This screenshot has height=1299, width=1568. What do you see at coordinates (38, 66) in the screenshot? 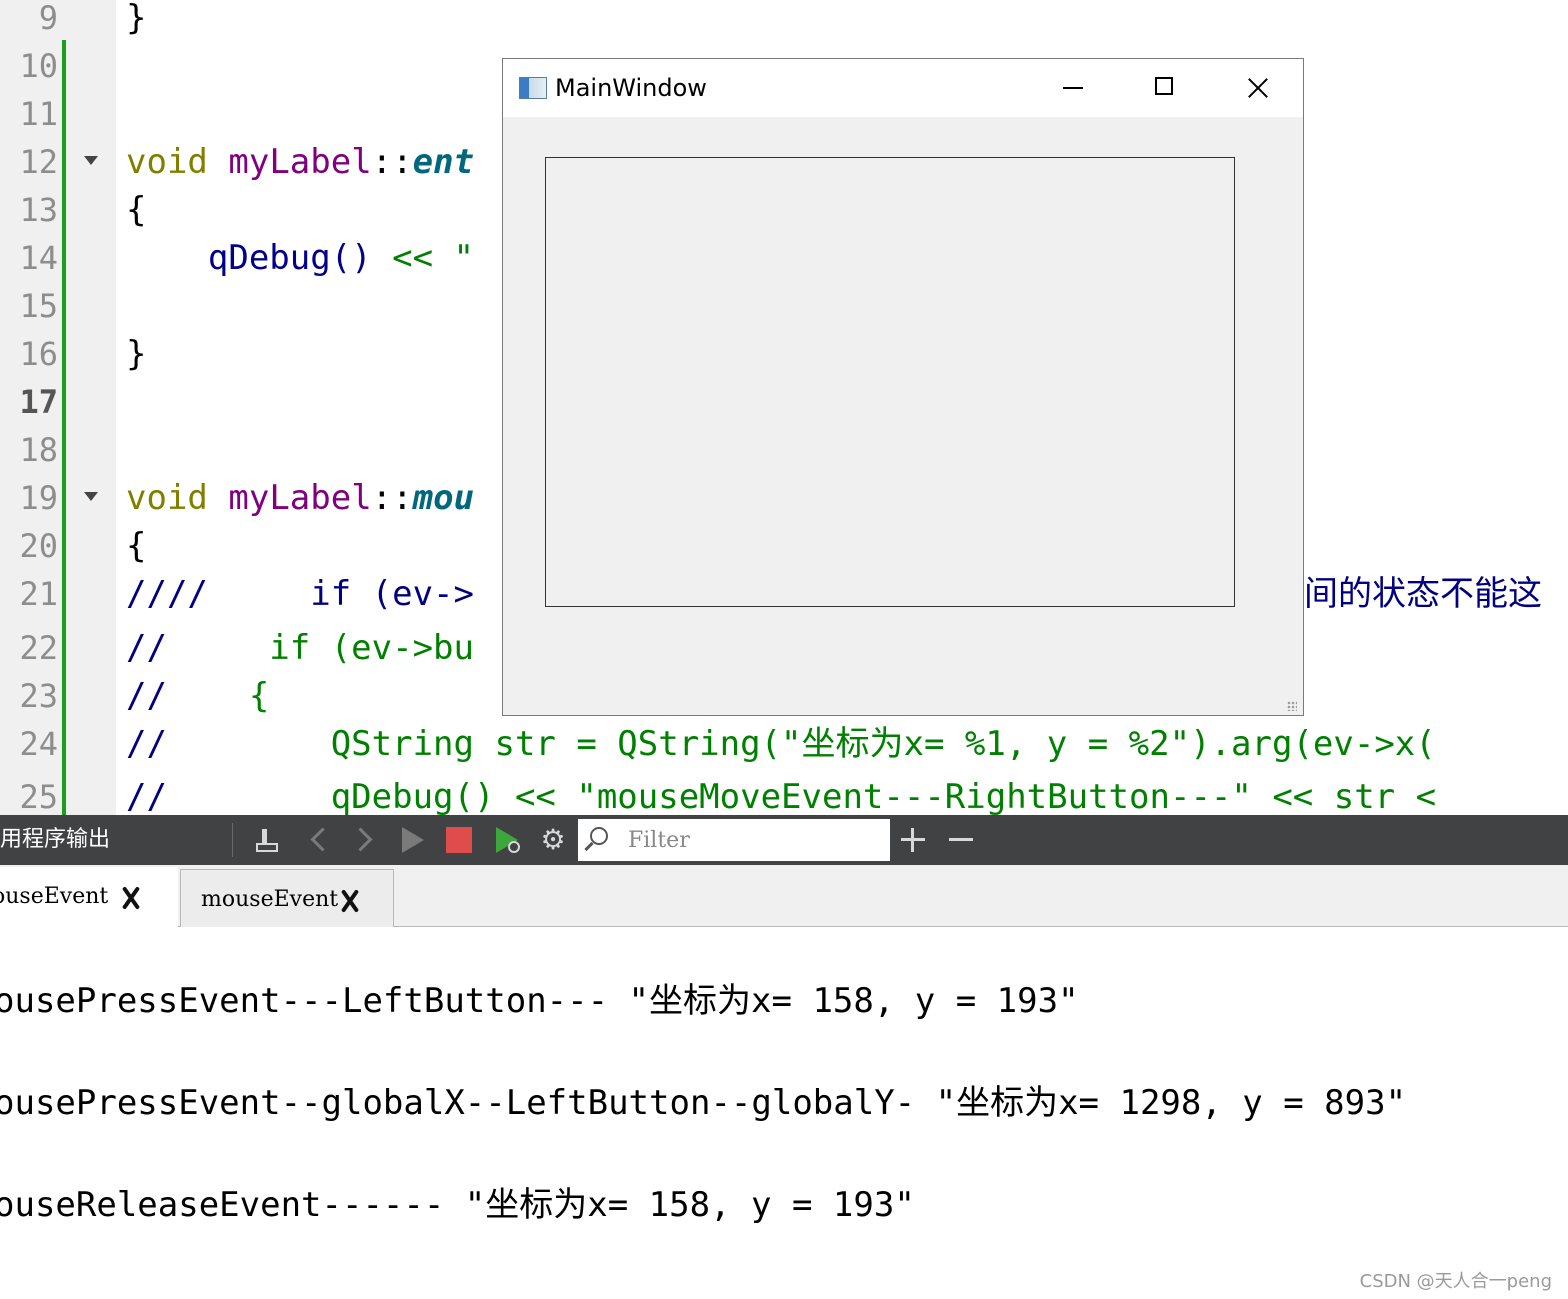
I see `line-number: 10` at bounding box center [38, 66].